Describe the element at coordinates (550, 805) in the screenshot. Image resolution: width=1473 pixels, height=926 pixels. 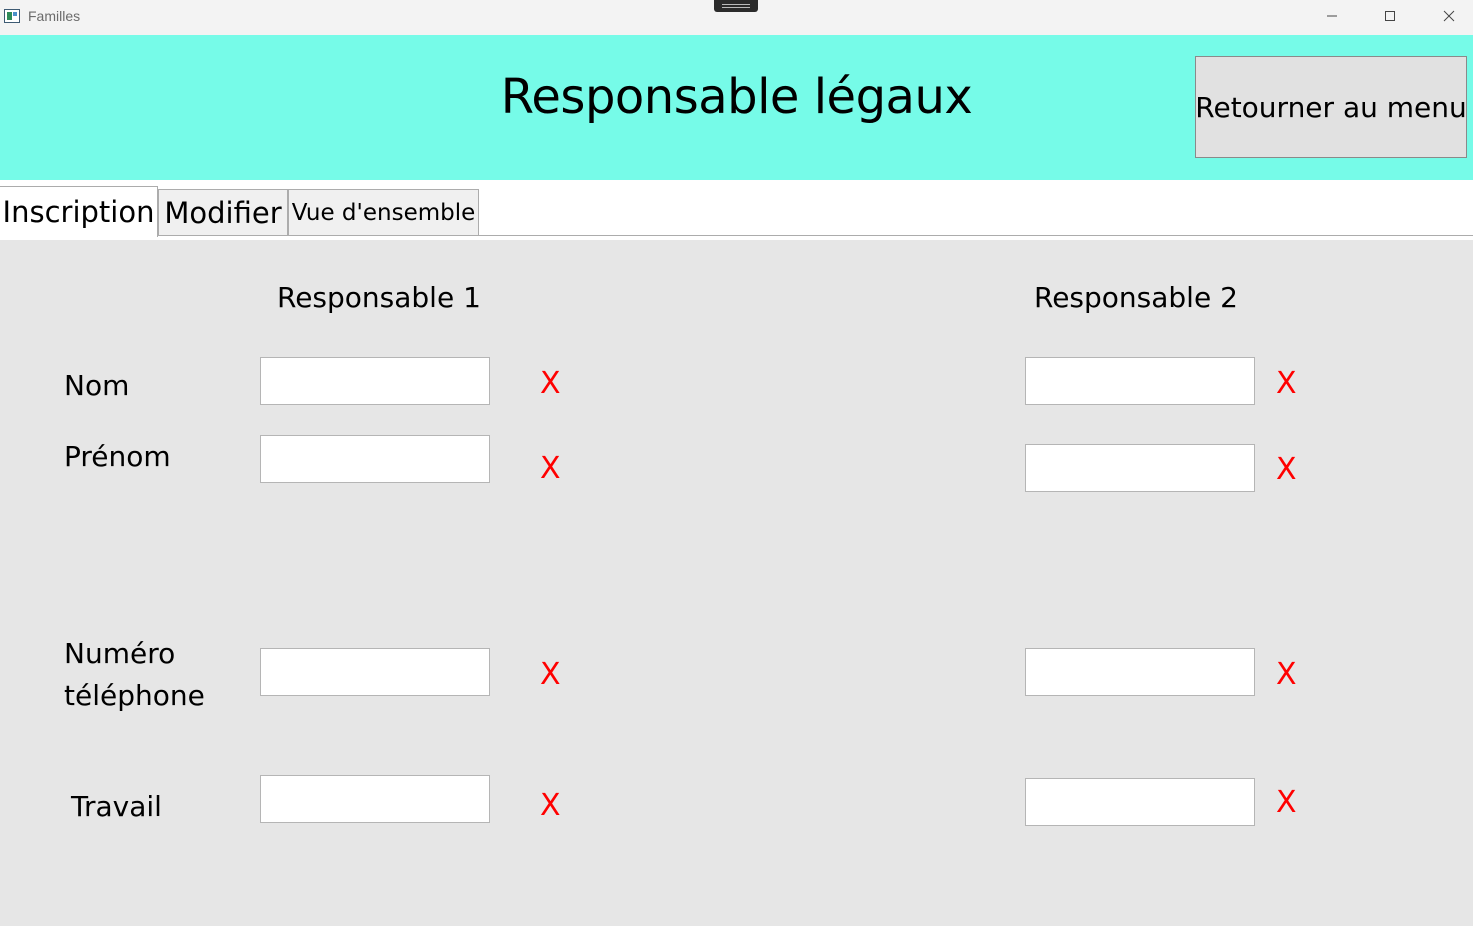
I see `travail-error-marker-responsable-1: X` at that location.